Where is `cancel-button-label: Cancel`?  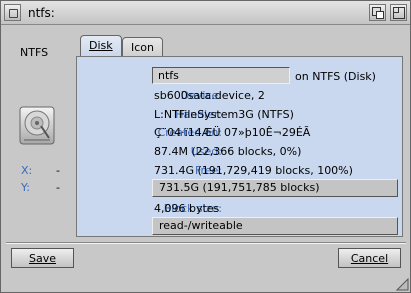 cancel-button-label: Cancel is located at coordinates (369, 258).